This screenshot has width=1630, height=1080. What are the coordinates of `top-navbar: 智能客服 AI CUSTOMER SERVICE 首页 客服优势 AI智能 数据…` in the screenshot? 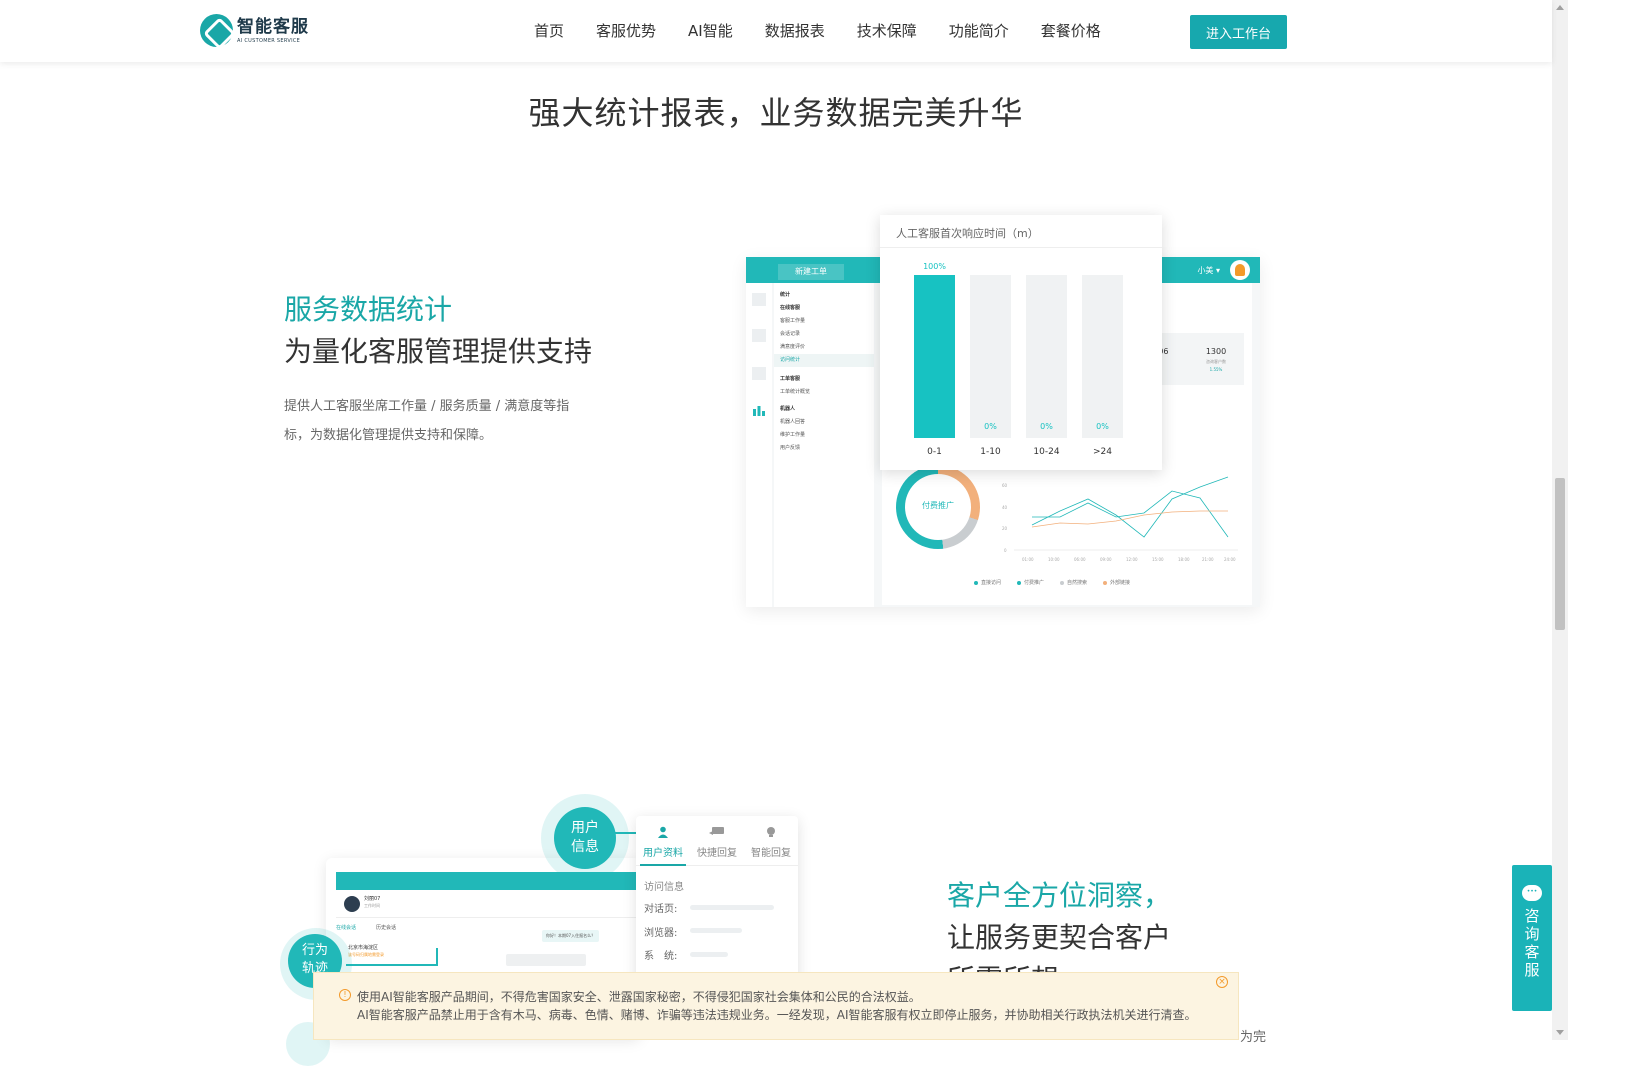 It's located at (776, 31).